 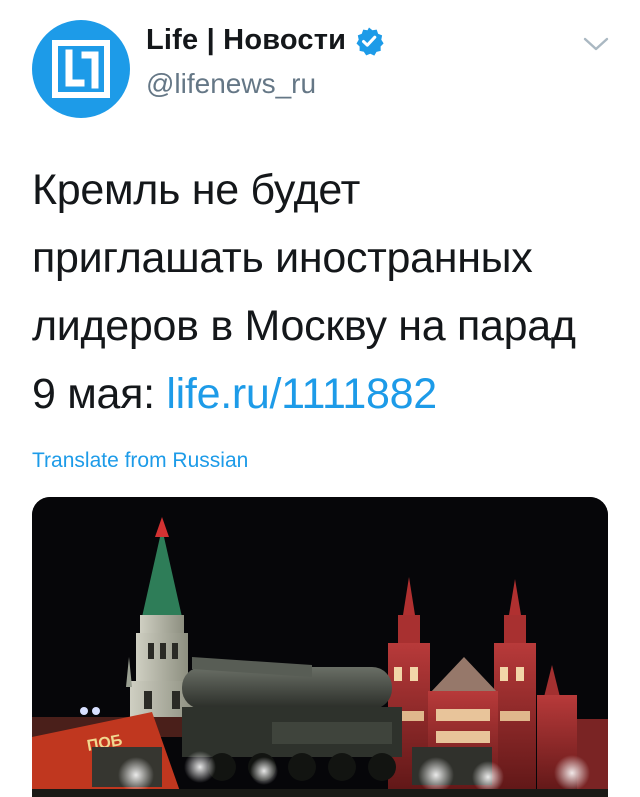 I want to click on avatar, so click(x=81, y=69).